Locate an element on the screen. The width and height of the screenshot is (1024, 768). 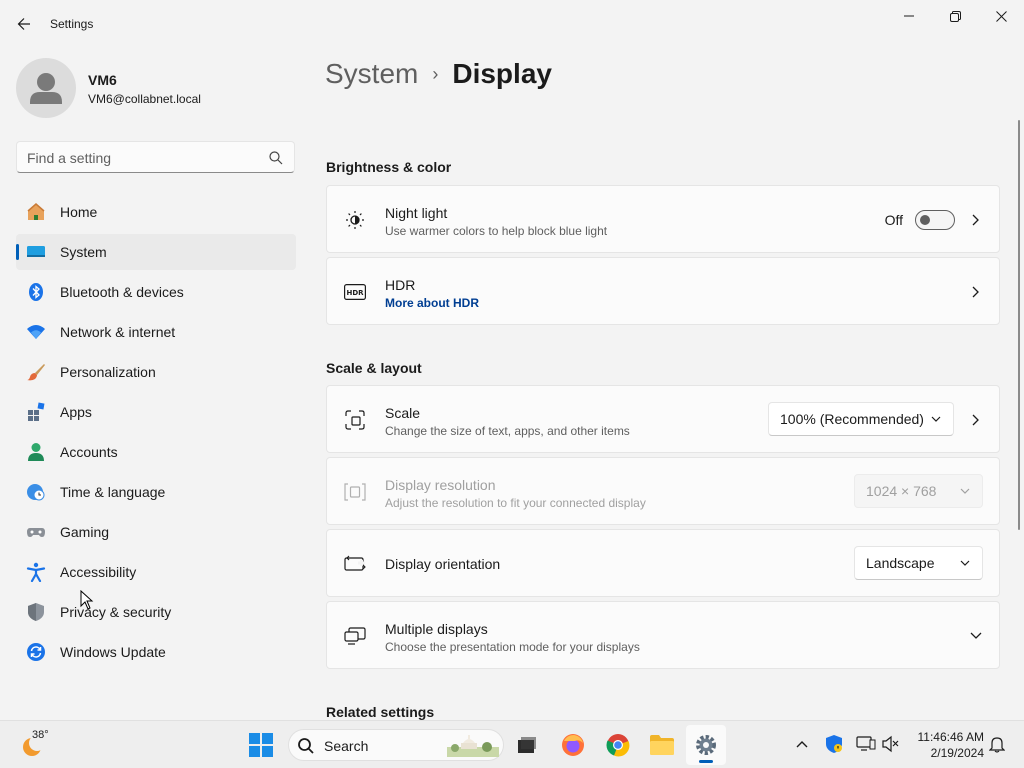
weather-temperature: 38° is located at coordinates (40, 735).